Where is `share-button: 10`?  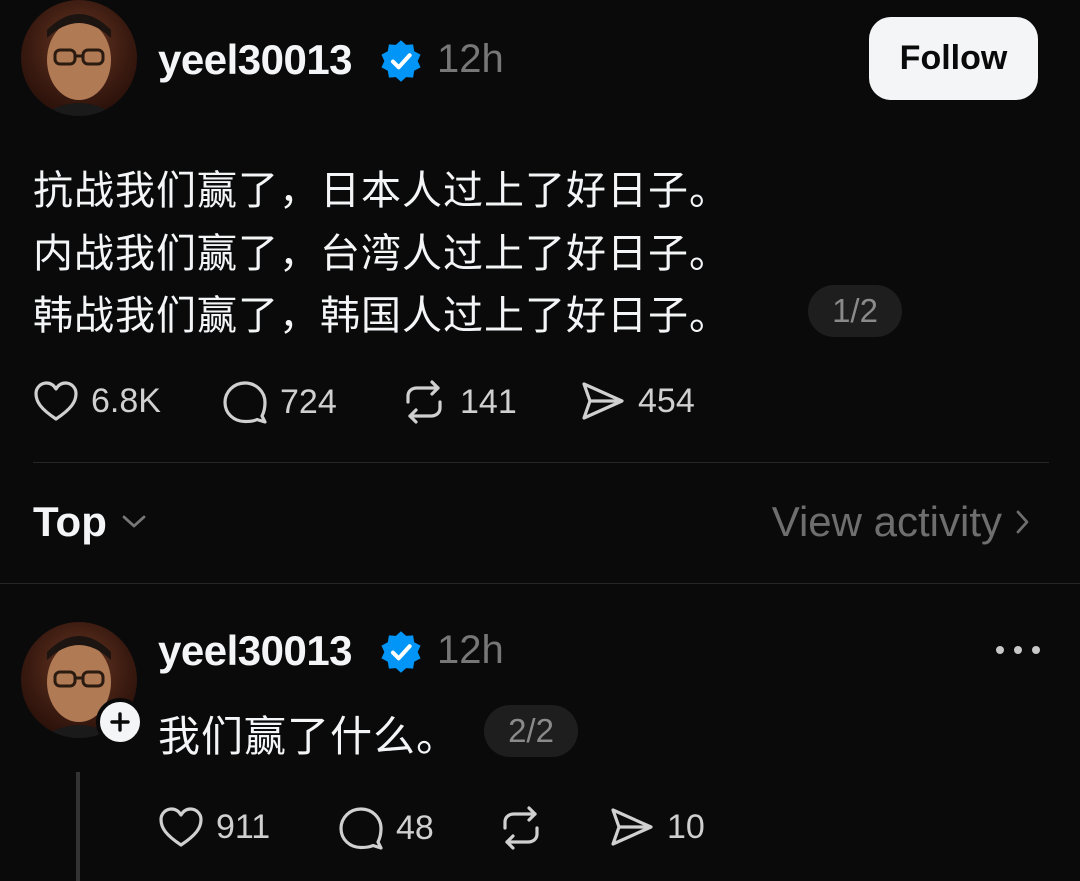 share-button: 10 is located at coordinates (657, 827).